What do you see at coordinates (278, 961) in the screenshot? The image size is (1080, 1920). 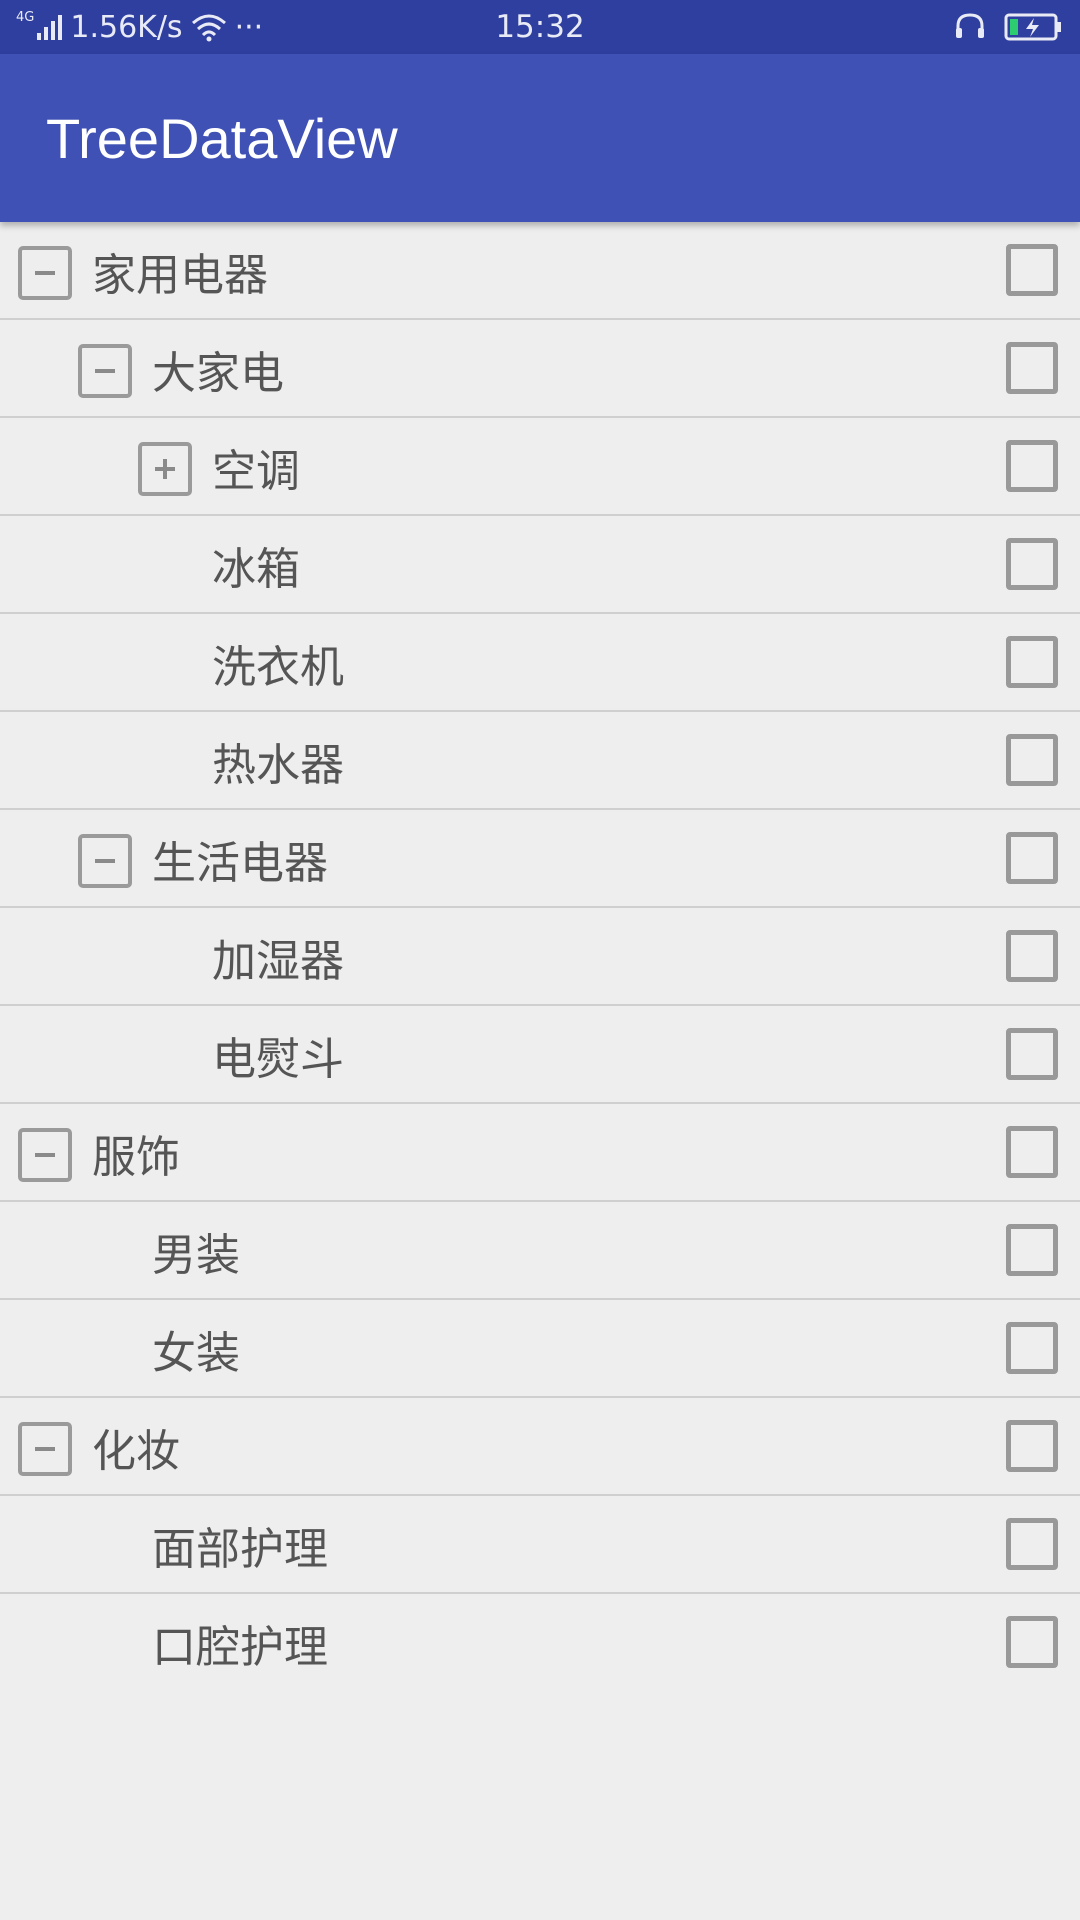 I see `tree-node-label: 加湿器` at bounding box center [278, 961].